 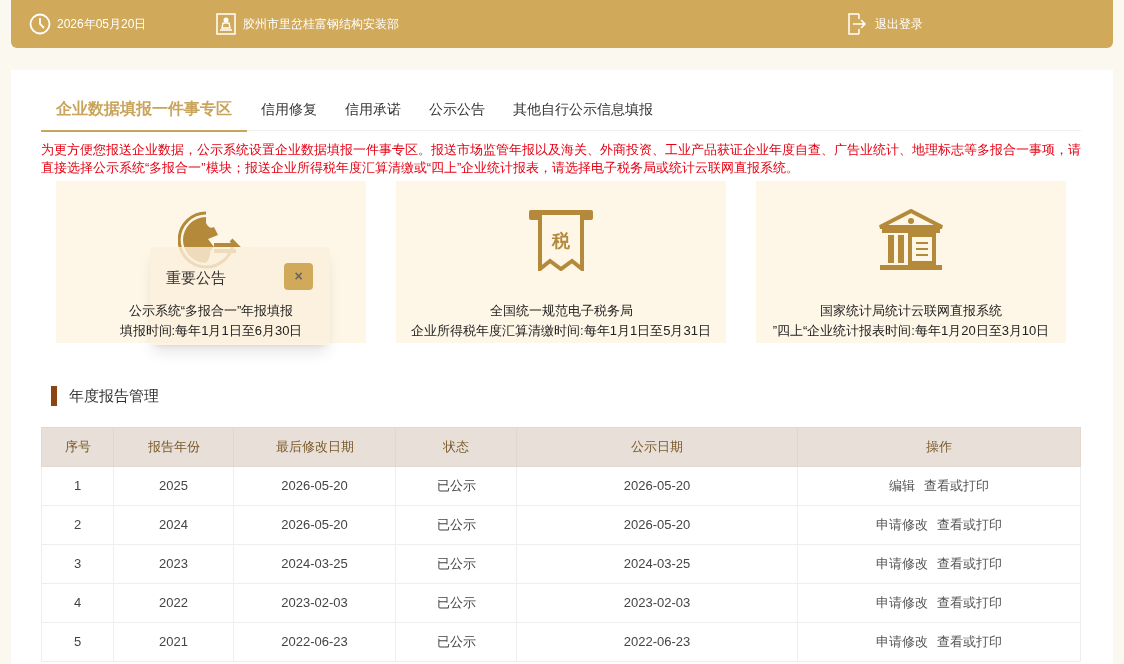 What do you see at coordinates (911, 331) in the screenshot?
I see `card-time: ”四上“企业统计报表时间:每年1月20日至3月10日` at bounding box center [911, 331].